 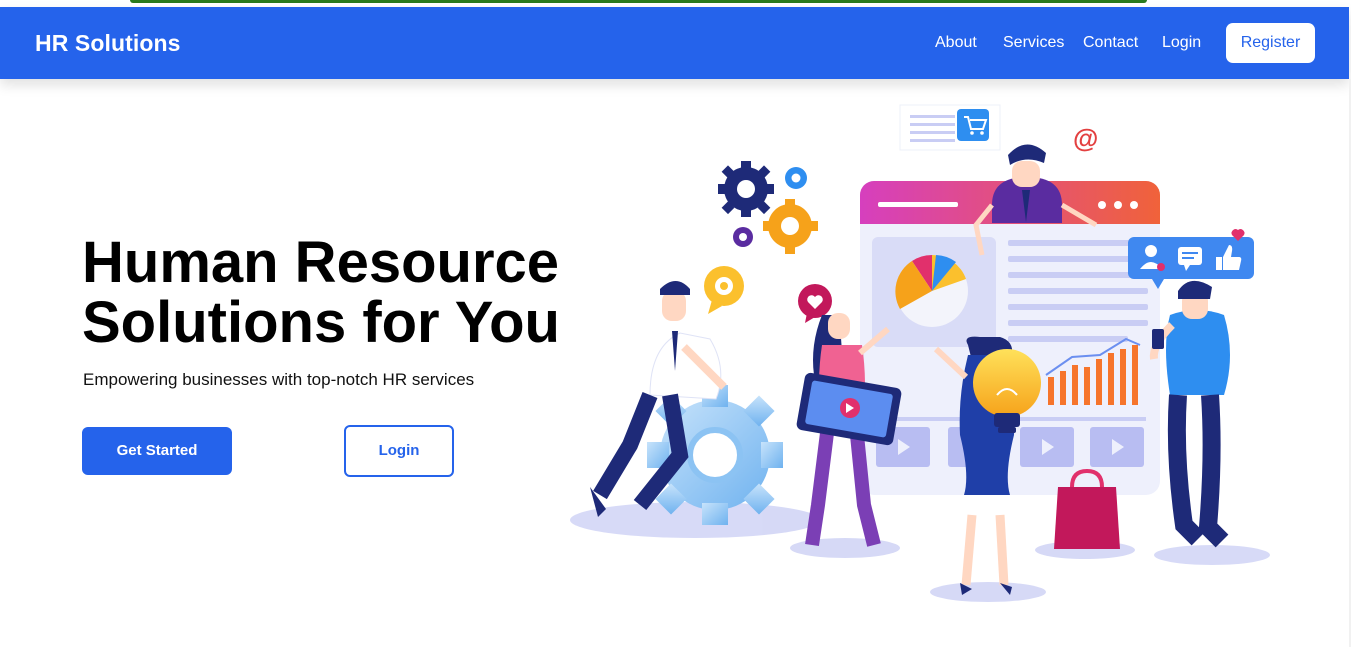 What do you see at coordinates (1110, 43) in the screenshot?
I see `nav-link-contact: Contact` at bounding box center [1110, 43].